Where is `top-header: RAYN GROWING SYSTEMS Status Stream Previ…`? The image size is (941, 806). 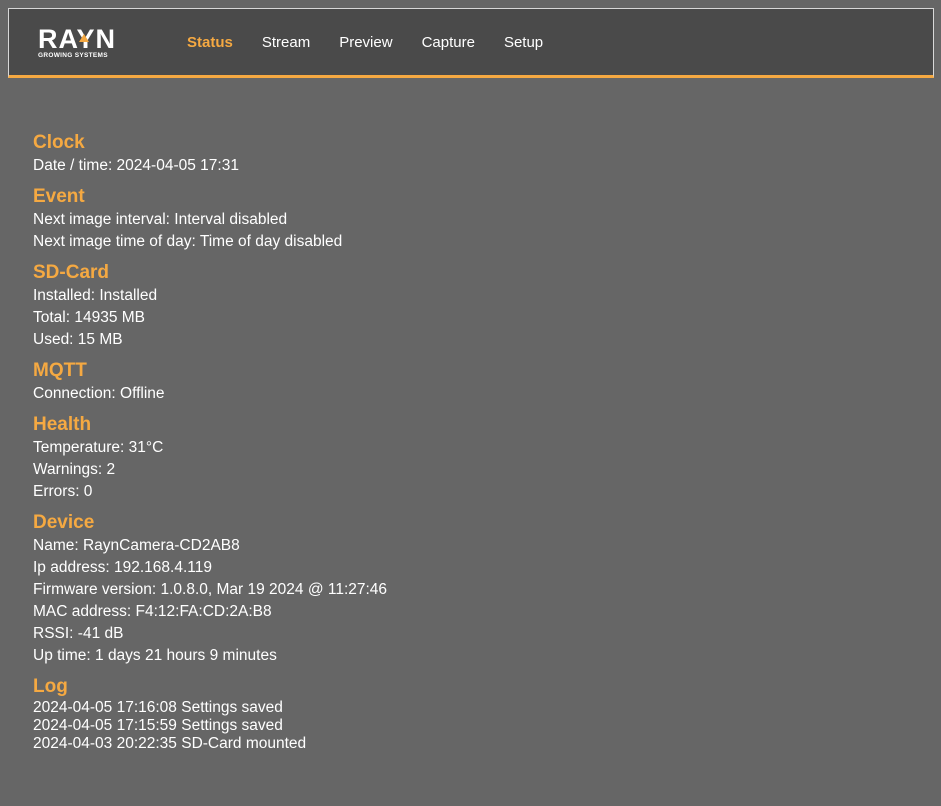
top-header: RAYN GROWING SYSTEMS Status Stream Previ… is located at coordinates (471, 43).